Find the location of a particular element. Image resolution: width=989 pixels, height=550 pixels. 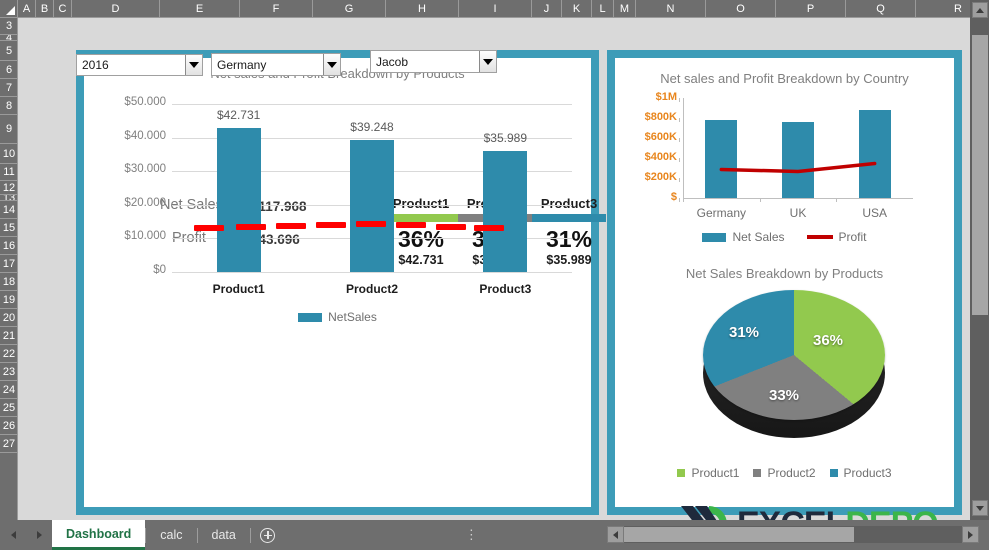

legend-item-netsales: NetSales is located at coordinates (337, 317).